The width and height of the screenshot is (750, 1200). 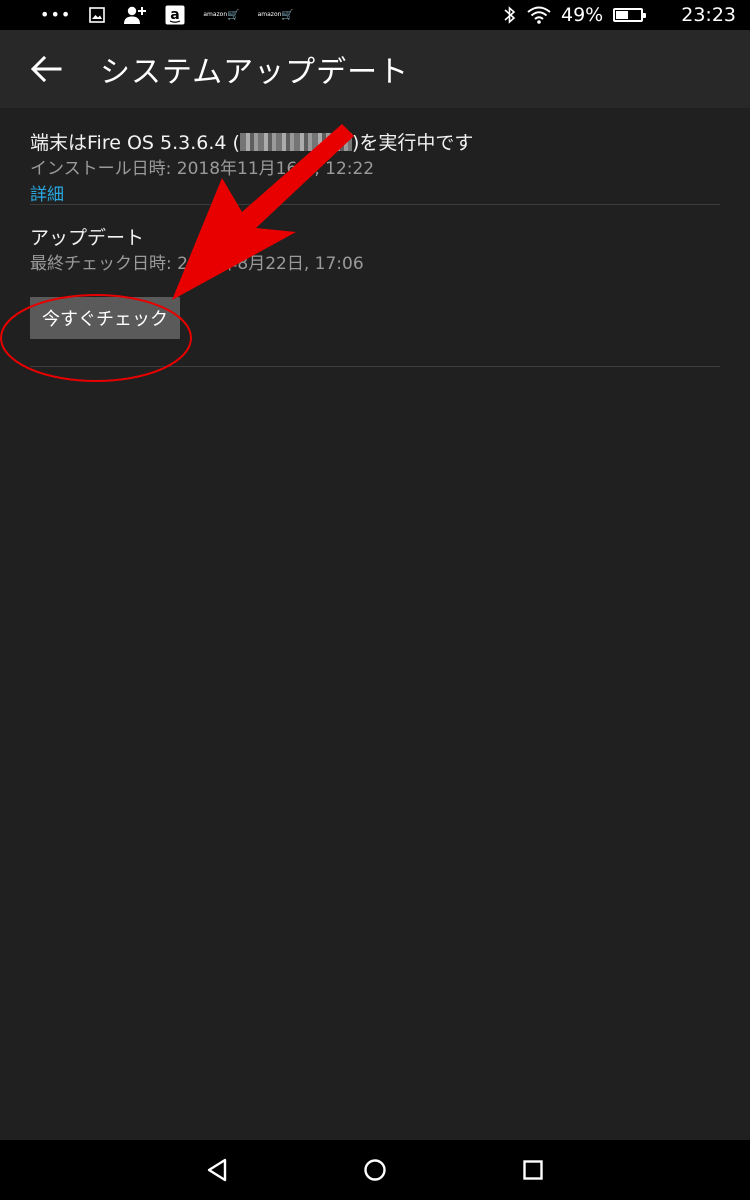 What do you see at coordinates (510, 15) in the screenshot?
I see `bluetooth-icon` at bounding box center [510, 15].